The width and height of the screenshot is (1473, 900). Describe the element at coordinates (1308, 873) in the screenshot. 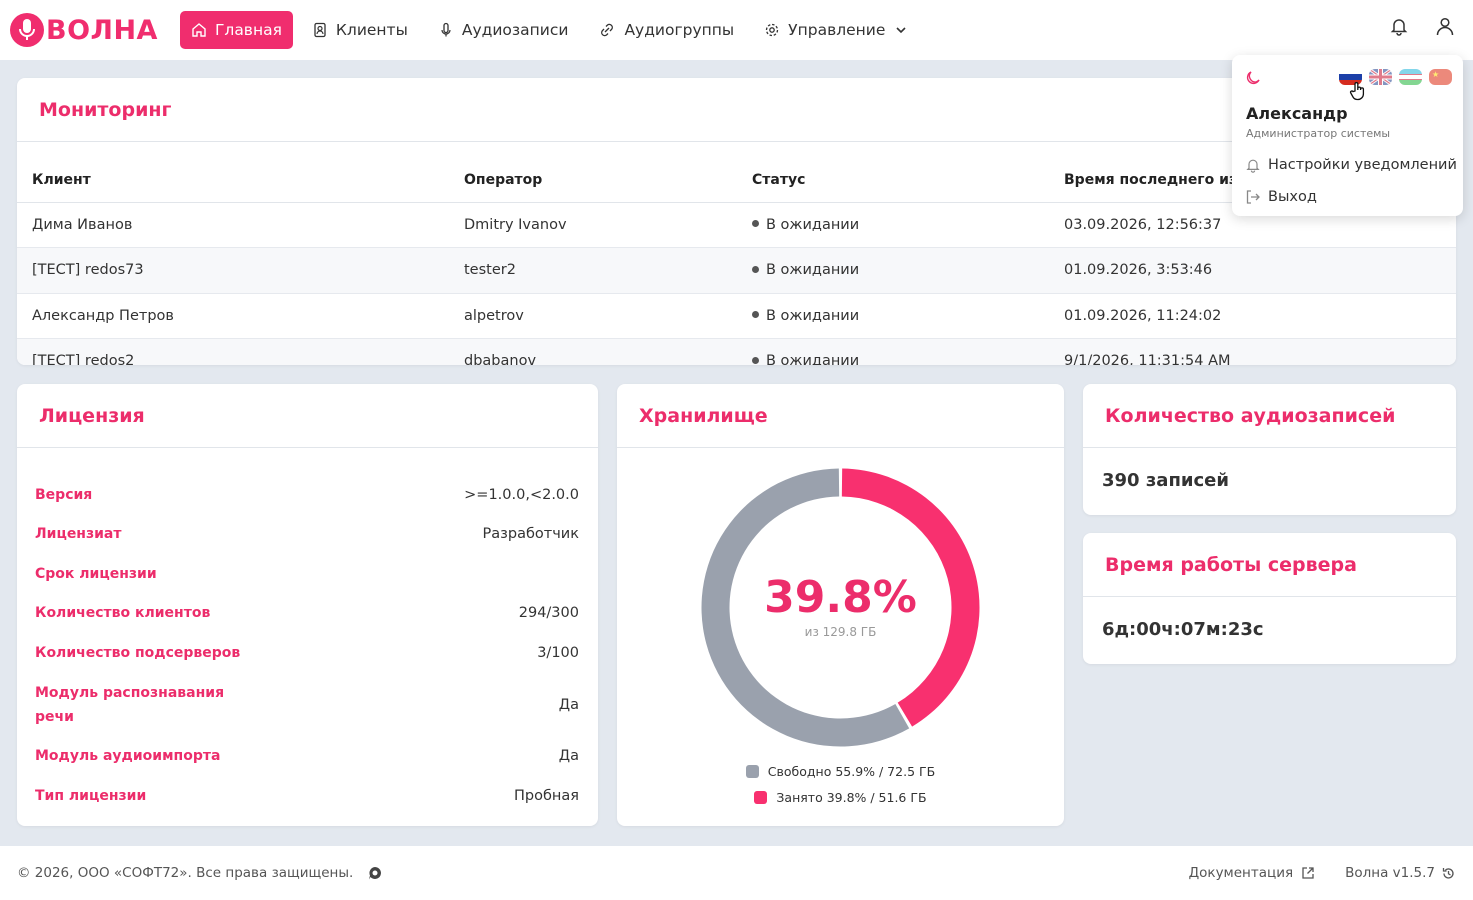

I see `external-link-icon` at that location.